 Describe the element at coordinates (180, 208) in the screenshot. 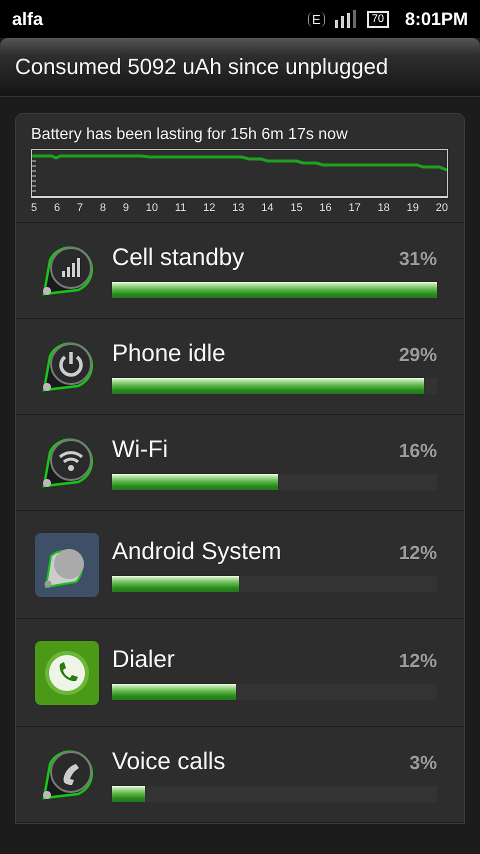

I see `axis-label: 11` at that location.